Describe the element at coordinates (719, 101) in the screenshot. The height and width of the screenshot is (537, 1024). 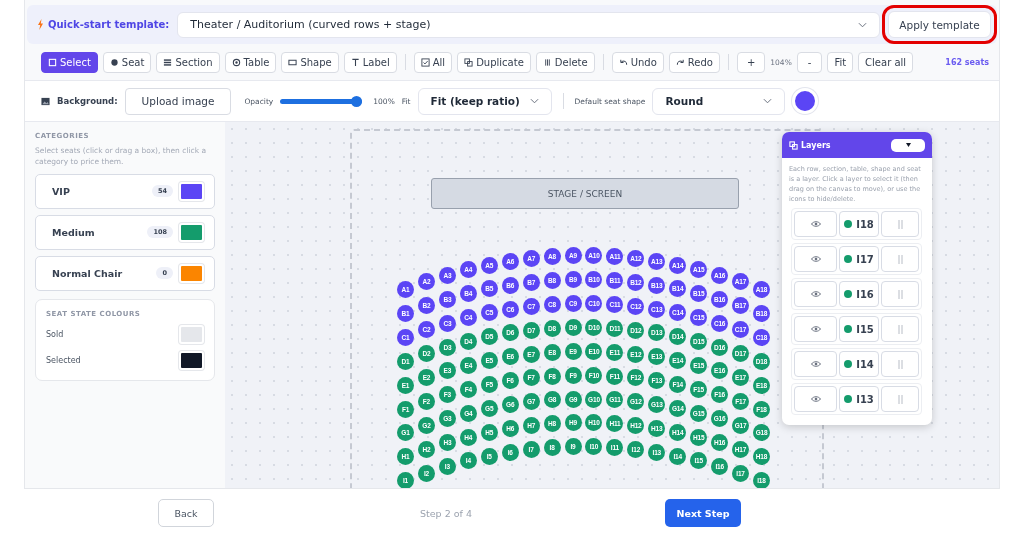
I see `seat-shape-dropdown: Round` at that location.